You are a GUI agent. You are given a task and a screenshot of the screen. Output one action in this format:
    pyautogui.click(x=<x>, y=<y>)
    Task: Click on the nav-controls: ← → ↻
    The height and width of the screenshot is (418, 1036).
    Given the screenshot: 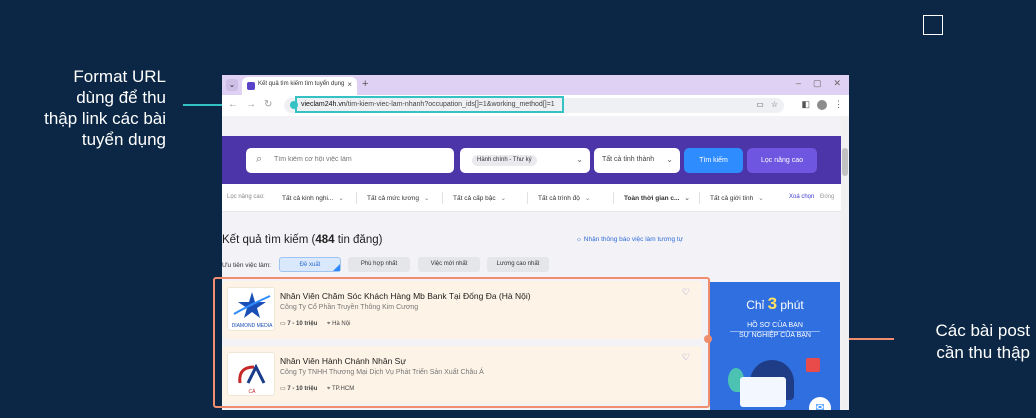 What is the action you would take?
    pyautogui.click(x=250, y=104)
    